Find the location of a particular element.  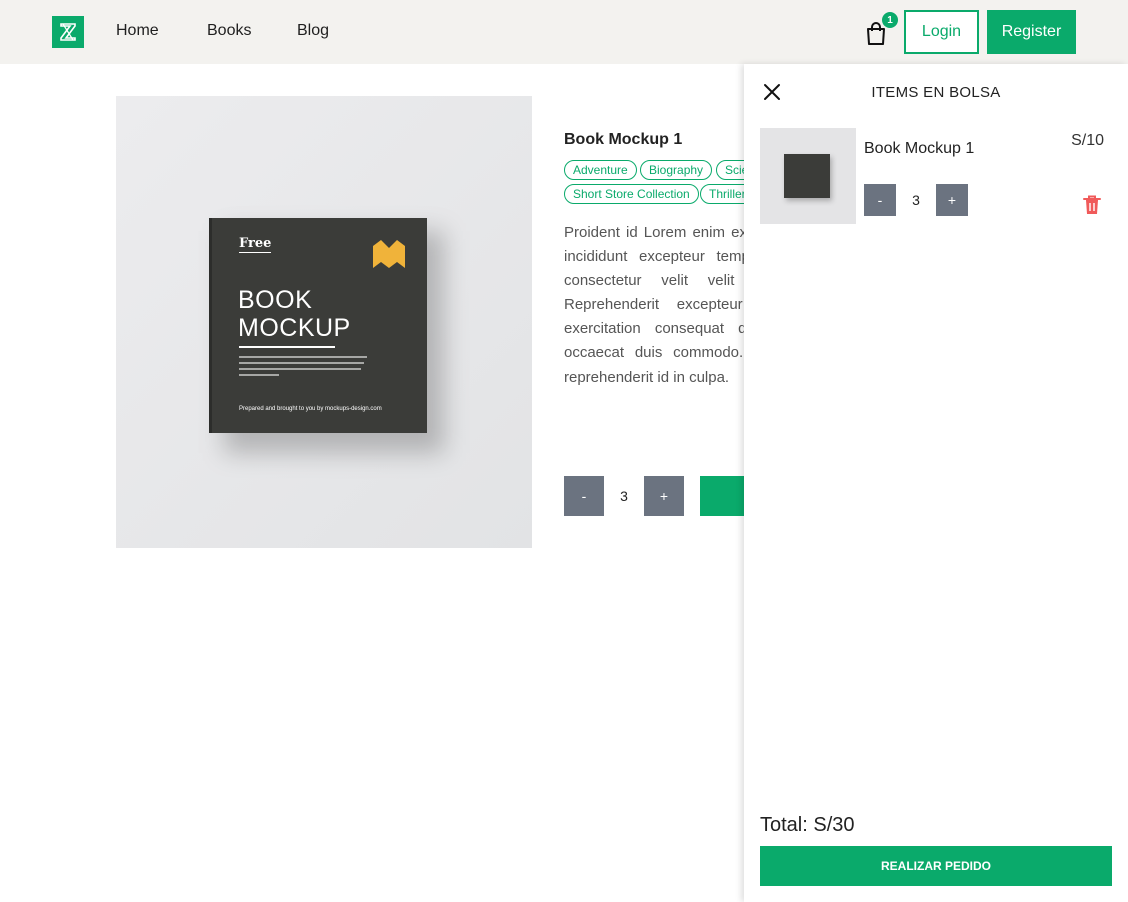

cart-item-minus-button: - is located at coordinates (880, 200).